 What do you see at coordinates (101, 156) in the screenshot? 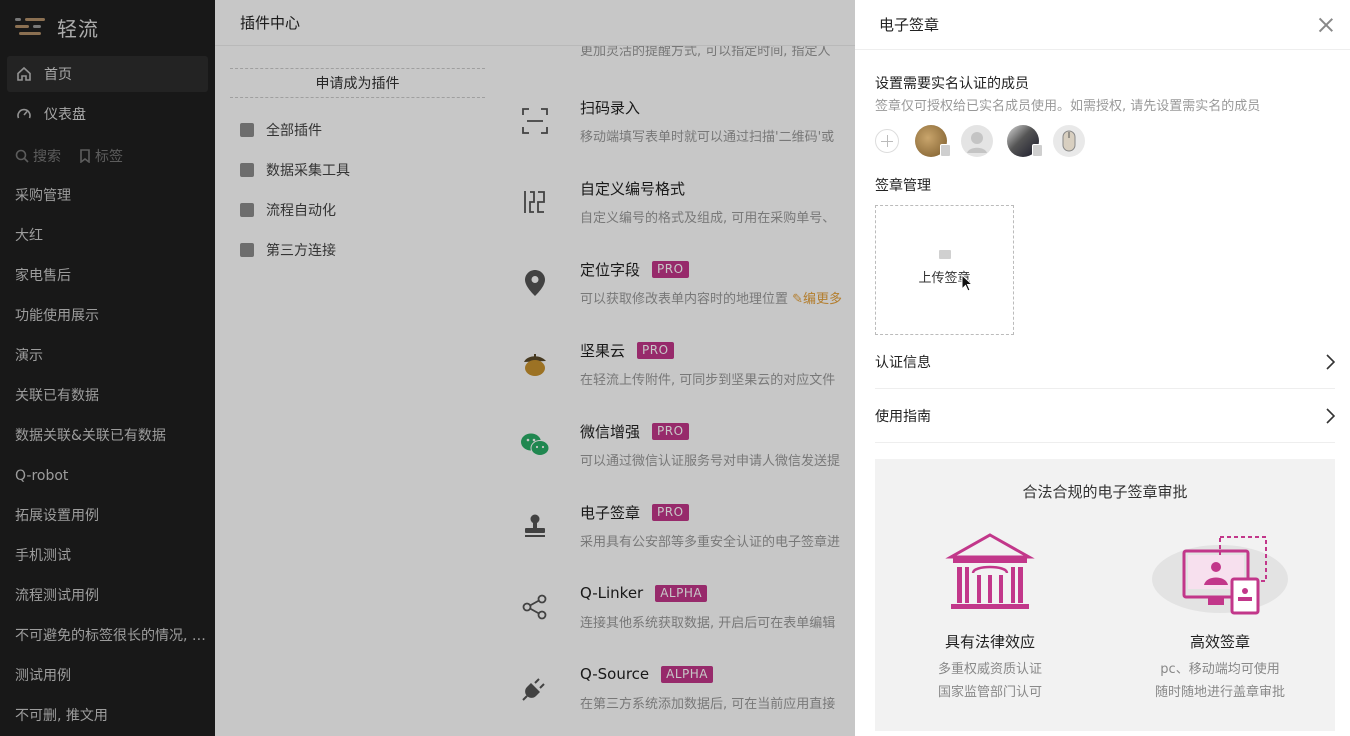
I see `tag-button: 标签` at bounding box center [101, 156].